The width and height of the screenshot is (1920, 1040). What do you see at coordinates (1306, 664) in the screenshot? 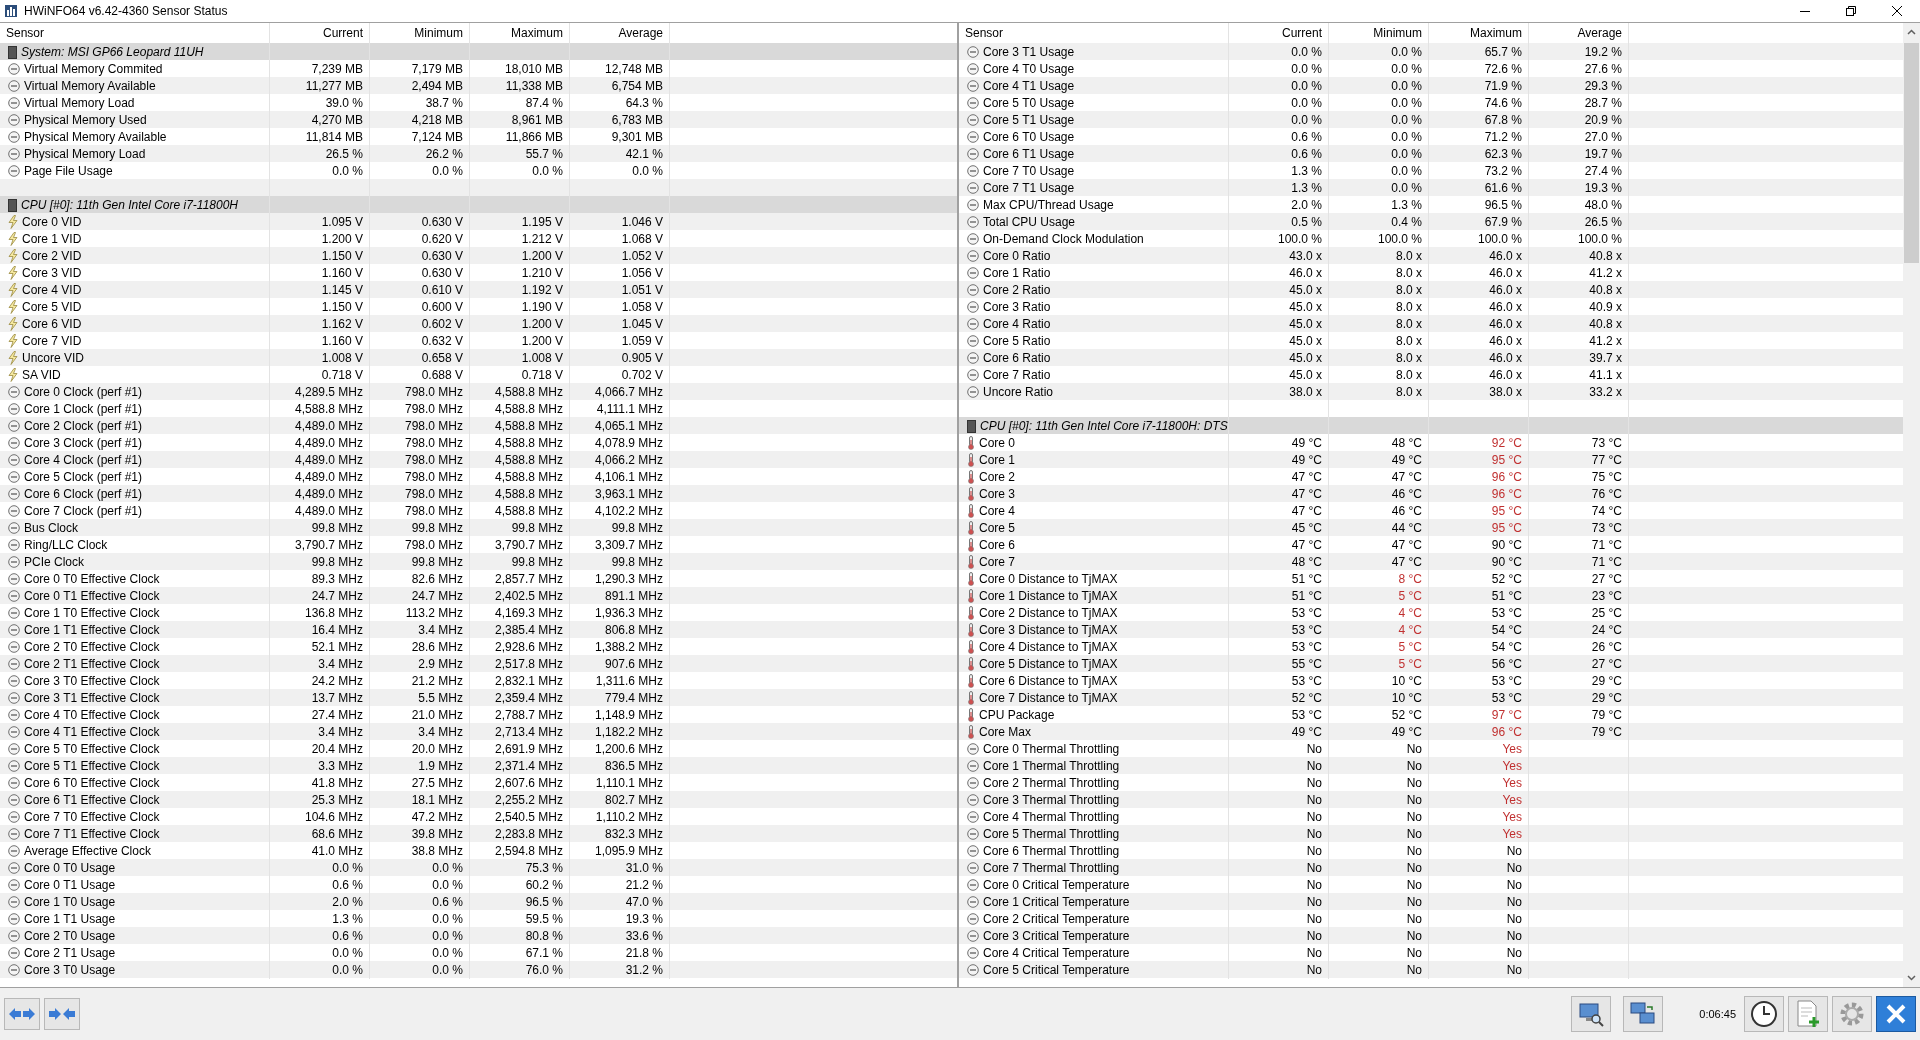
I see `value-cell-text: 55 °C` at bounding box center [1306, 664].